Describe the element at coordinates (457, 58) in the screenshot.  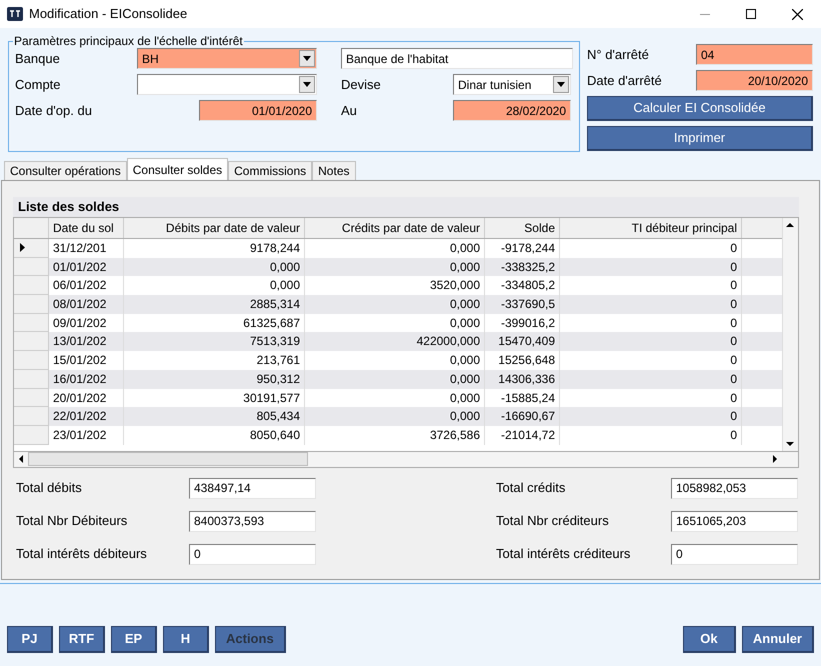
I see `bank-name-field: Banque de l'habitat` at that location.